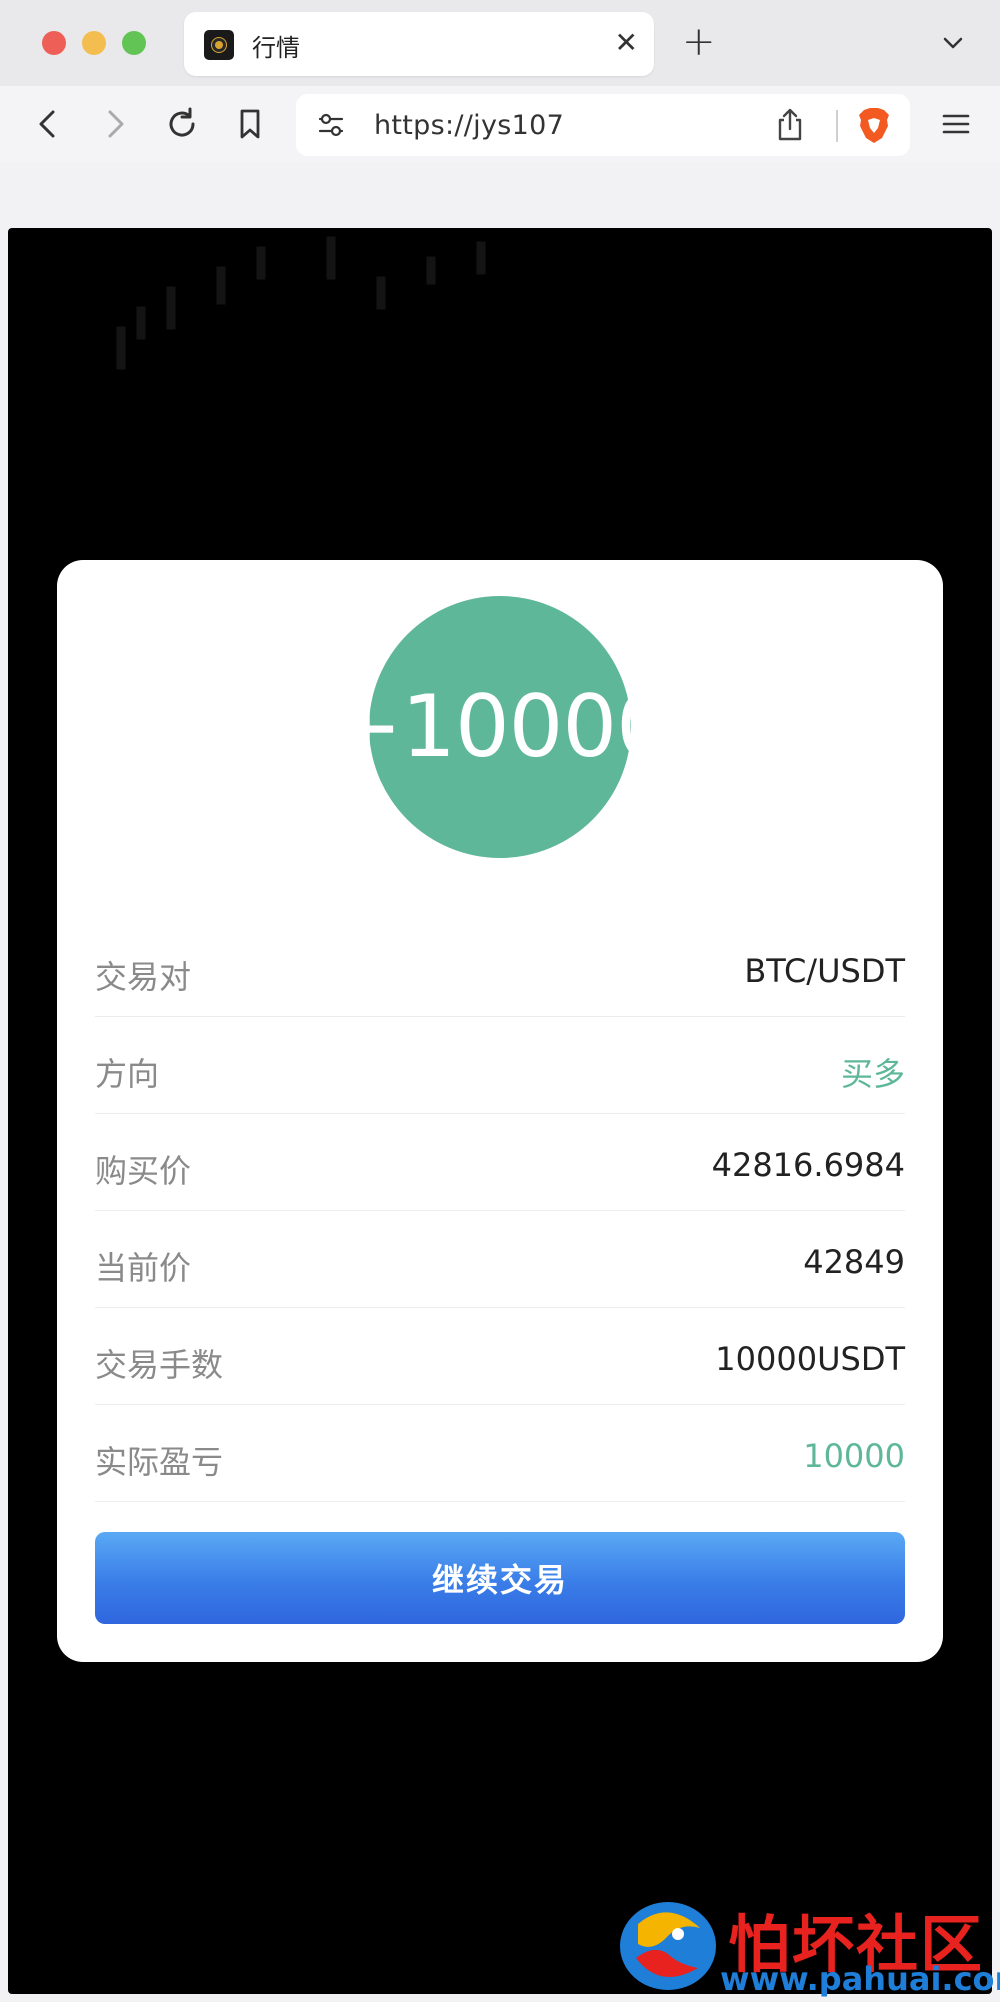 This screenshot has height=2002, width=1000. What do you see at coordinates (54, 43) in the screenshot?
I see `close-window-button` at bounding box center [54, 43].